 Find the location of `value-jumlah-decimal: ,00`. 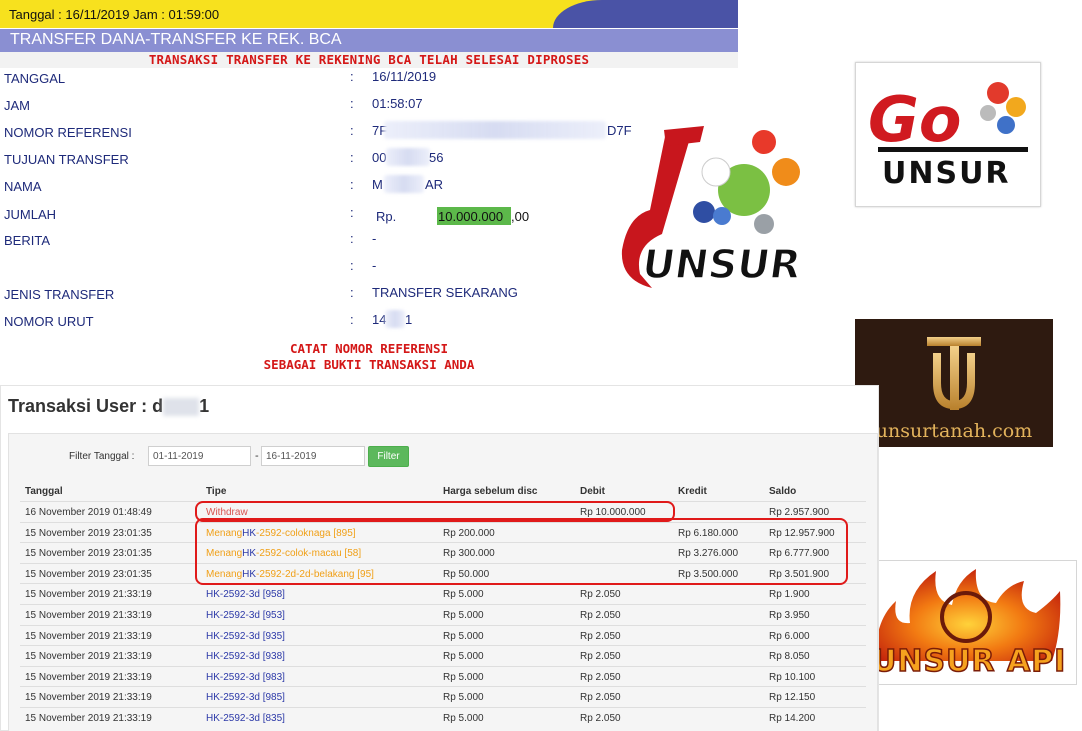

value-jumlah-decimal: ,00 is located at coordinates (520, 216).